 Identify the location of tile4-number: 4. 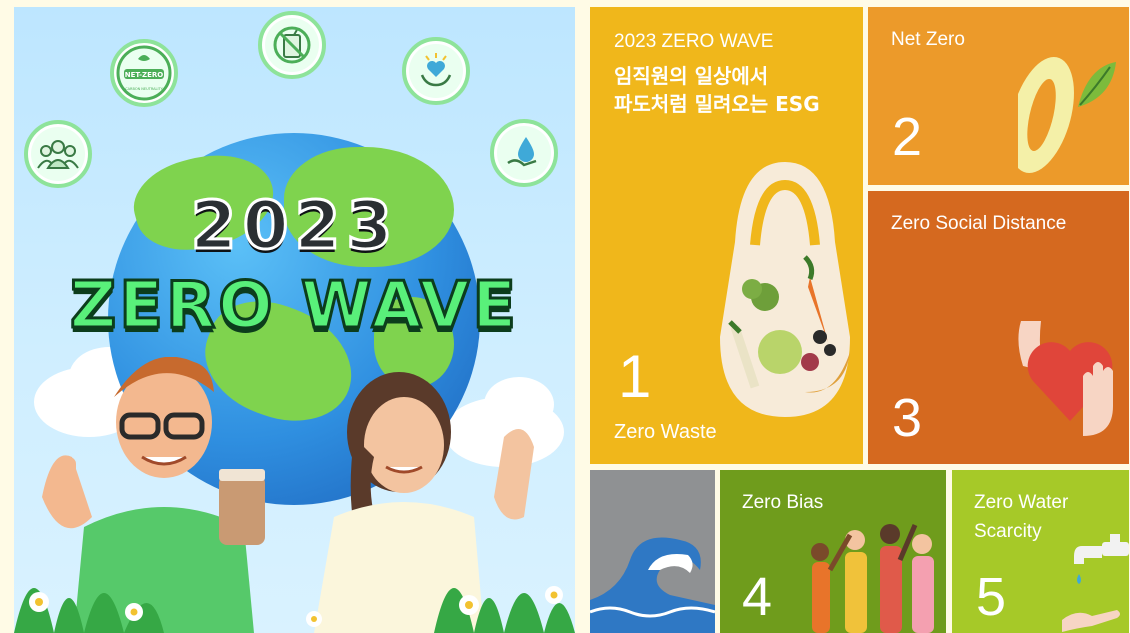
(757, 597).